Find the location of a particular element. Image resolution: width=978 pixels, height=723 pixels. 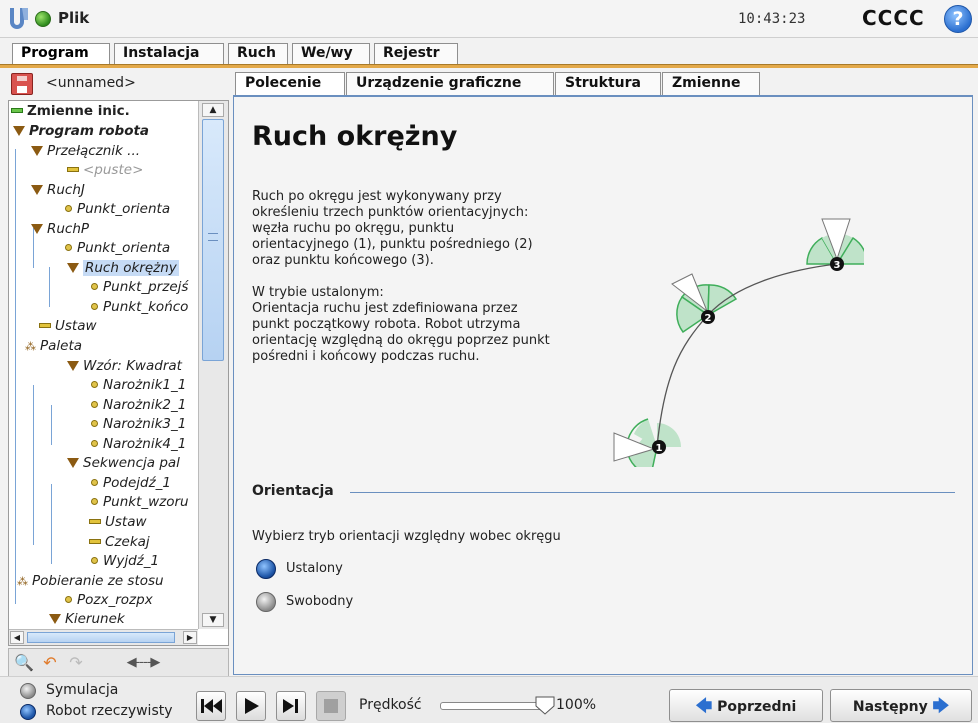

tab-log: Rejestr is located at coordinates (416, 54).